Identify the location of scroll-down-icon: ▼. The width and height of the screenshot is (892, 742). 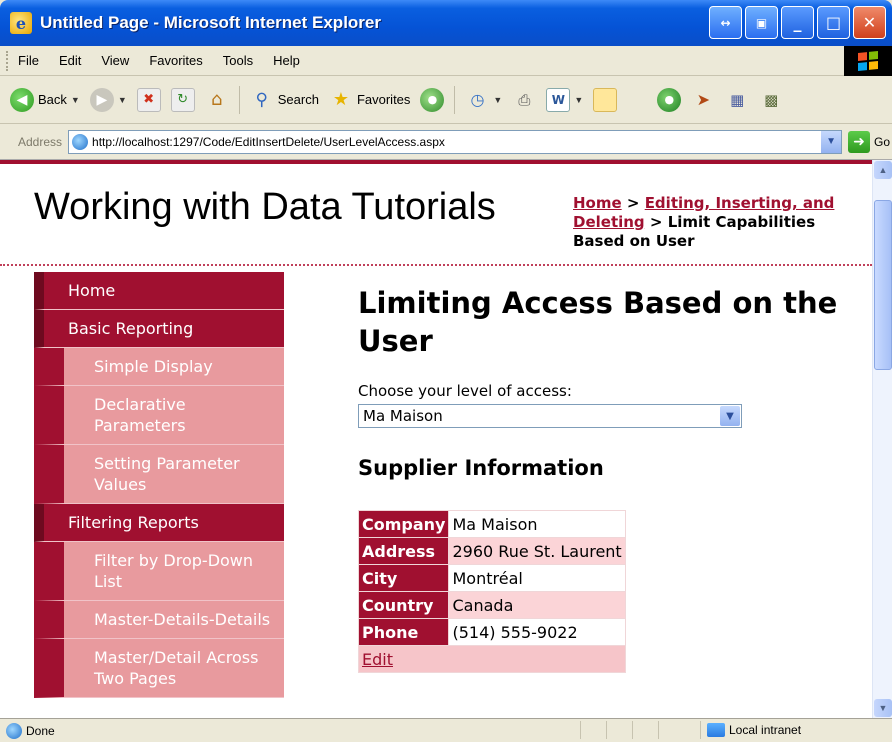
(883, 708).